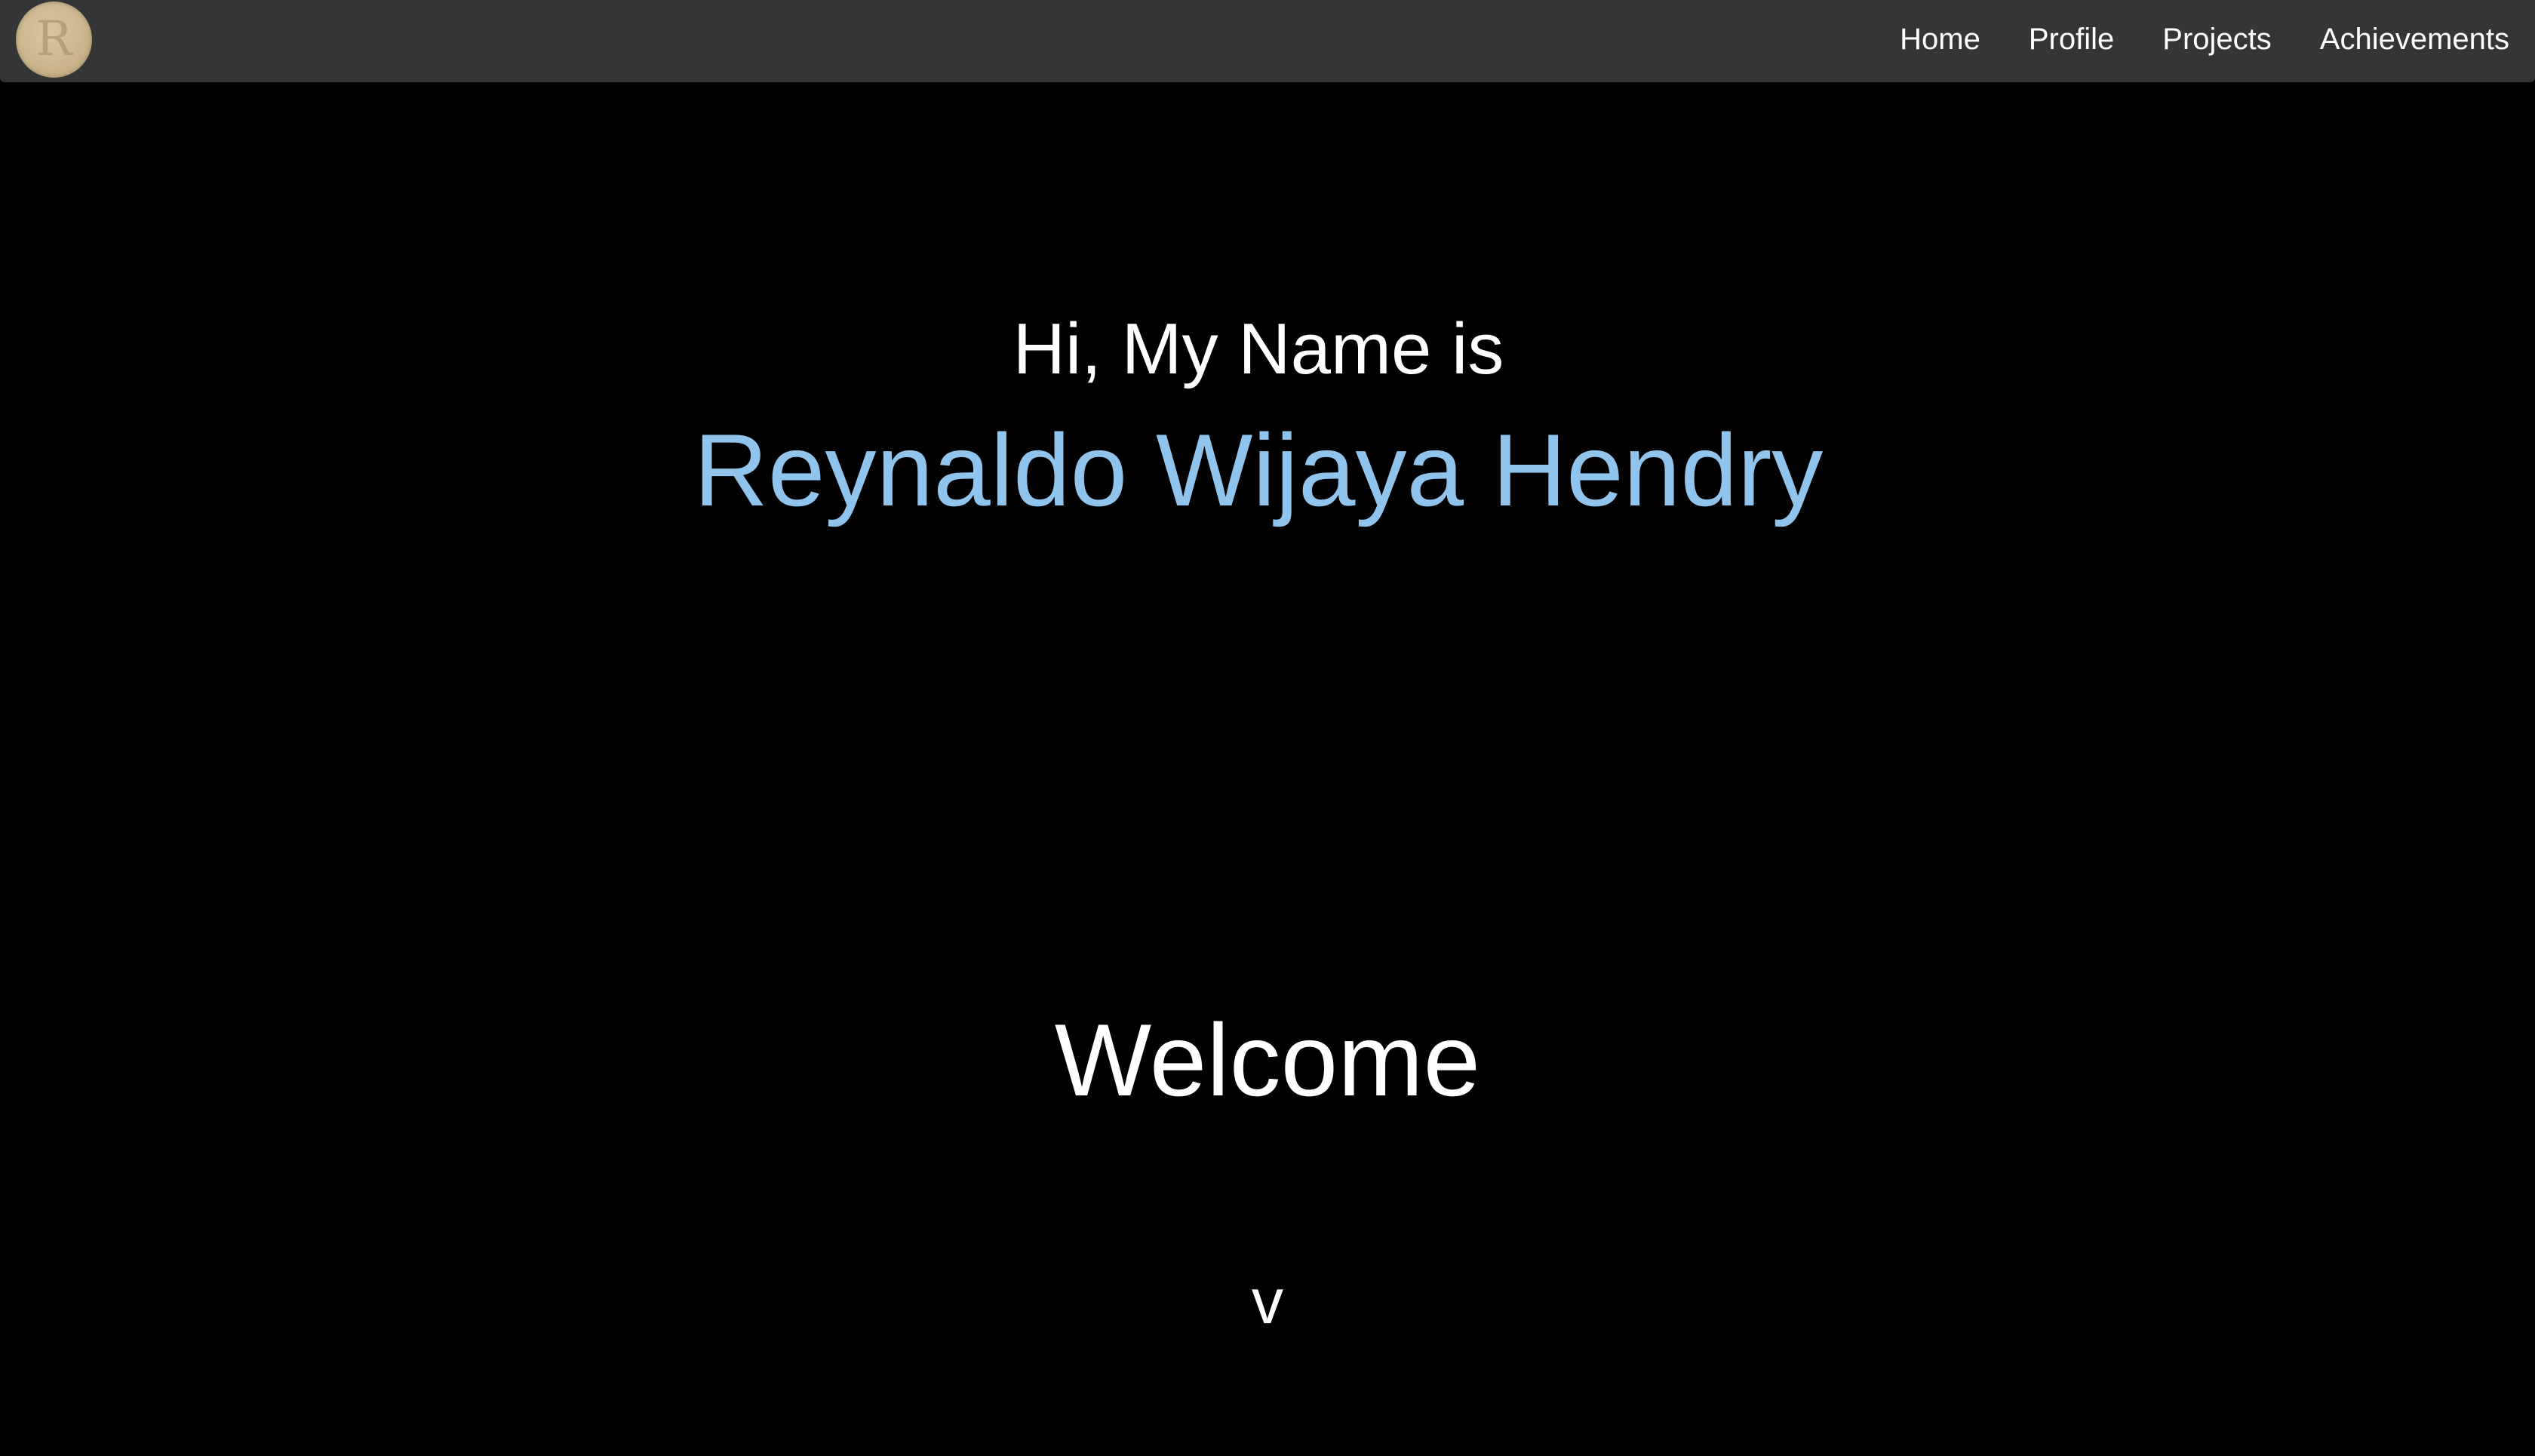  I want to click on welcome-heading: Welcome, so click(1268, 1060).